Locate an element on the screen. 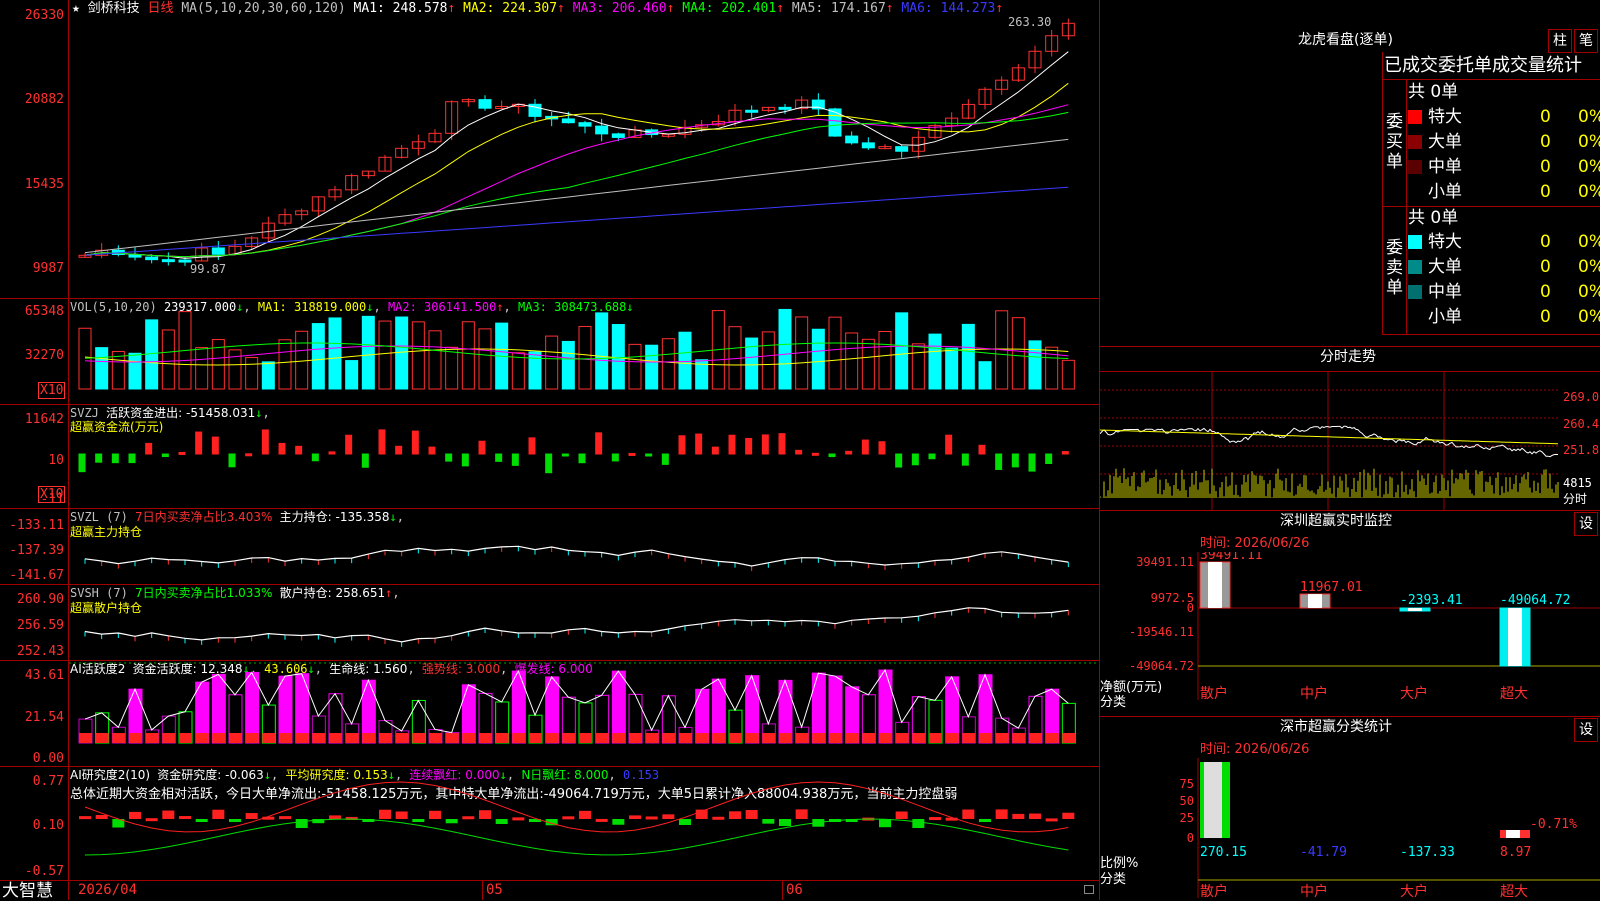  volume-chart is located at coordinates (584, 351).